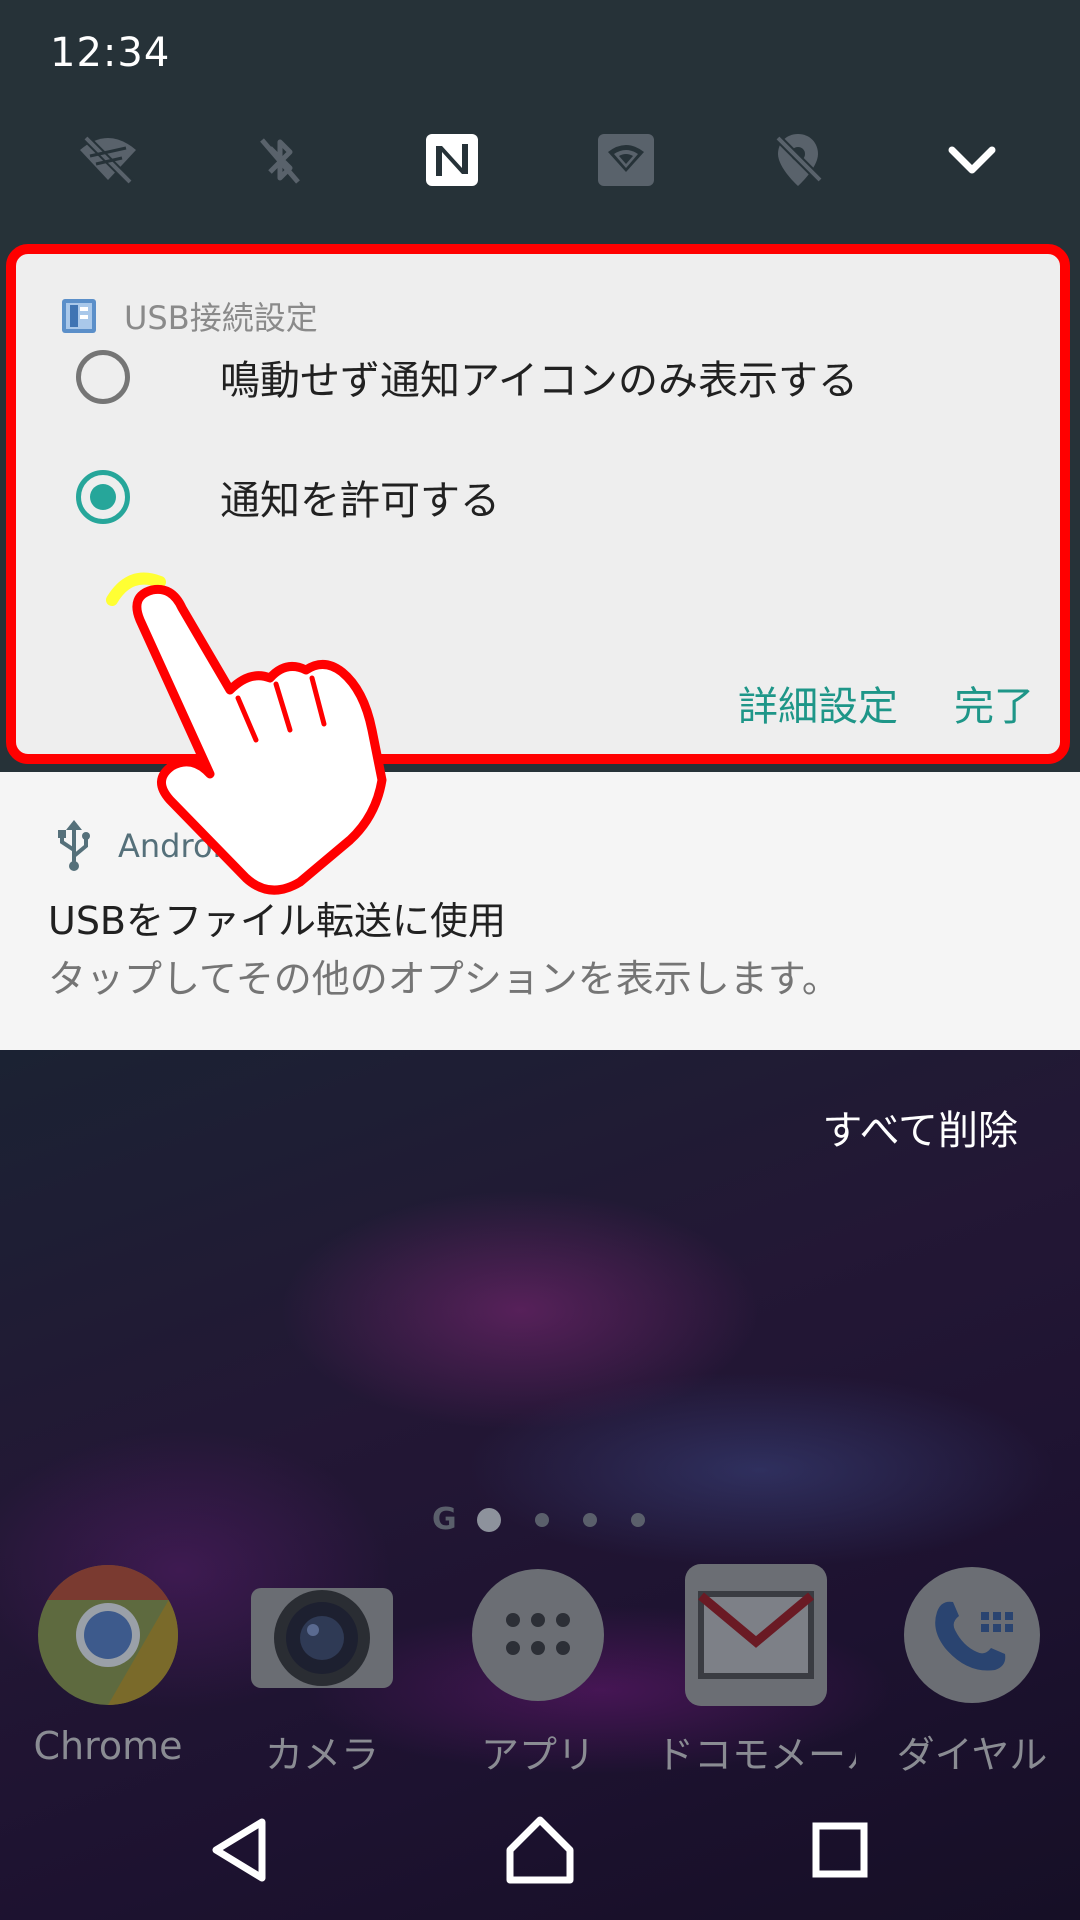 The width and height of the screenshot is (1080, 1920). Describe the element at coordinates (972, 1635) in the screenshot. I see `phone-icon` at that location.